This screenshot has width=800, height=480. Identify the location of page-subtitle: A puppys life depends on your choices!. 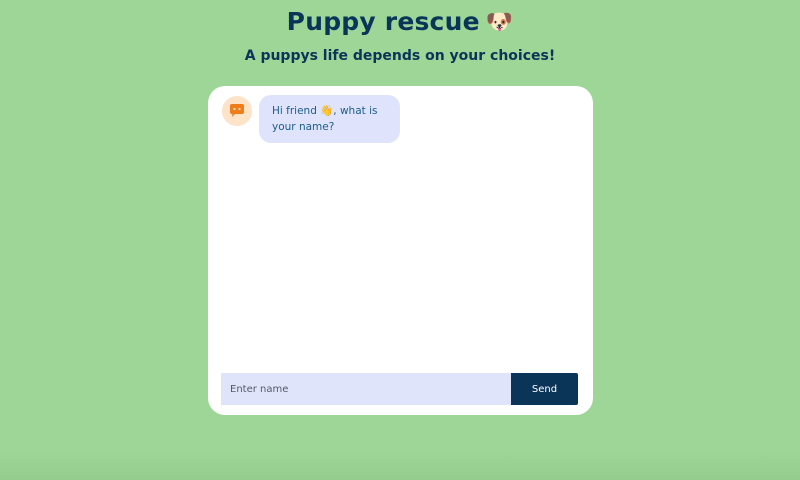
(400, 56).